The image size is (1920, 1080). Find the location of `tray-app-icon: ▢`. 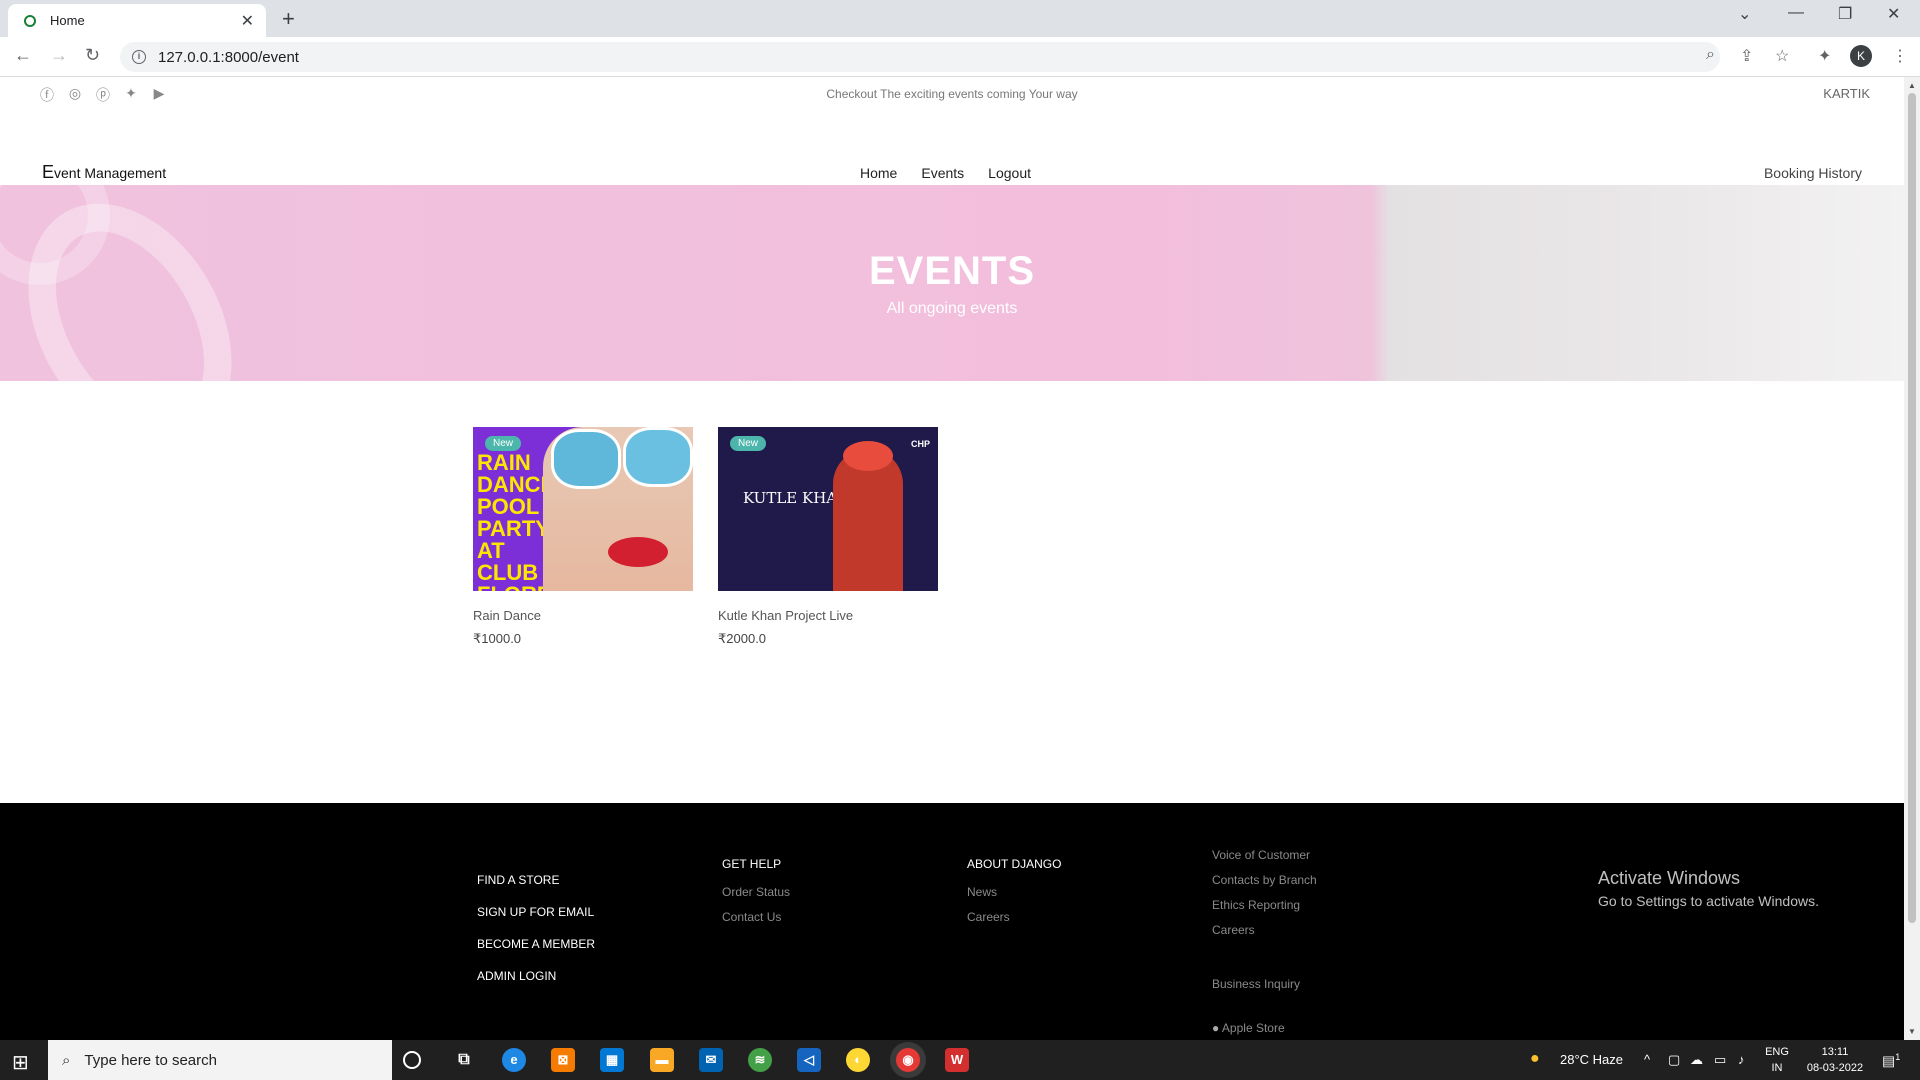

tray-app-icon: ▢ is located at coordinates (1674, 1060).